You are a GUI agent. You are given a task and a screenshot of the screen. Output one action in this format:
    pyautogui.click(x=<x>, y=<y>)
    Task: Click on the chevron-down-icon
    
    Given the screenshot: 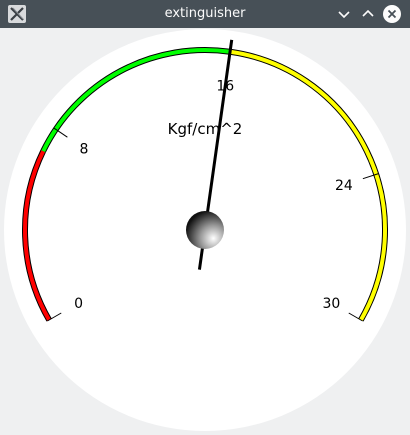 What is the action you would take?
    pyautogui.click(x=344, y=15)
    